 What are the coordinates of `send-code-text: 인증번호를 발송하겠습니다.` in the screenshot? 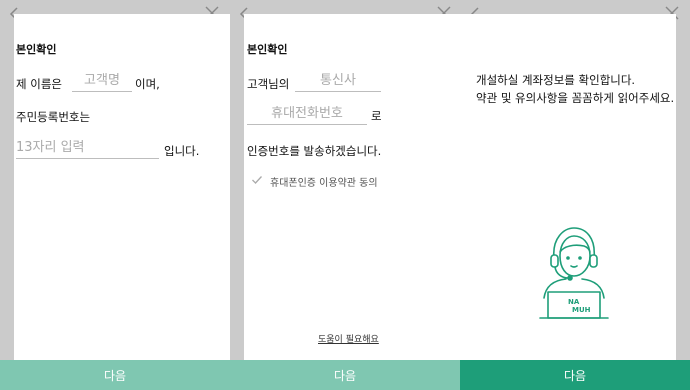 It's located at (314, 151).